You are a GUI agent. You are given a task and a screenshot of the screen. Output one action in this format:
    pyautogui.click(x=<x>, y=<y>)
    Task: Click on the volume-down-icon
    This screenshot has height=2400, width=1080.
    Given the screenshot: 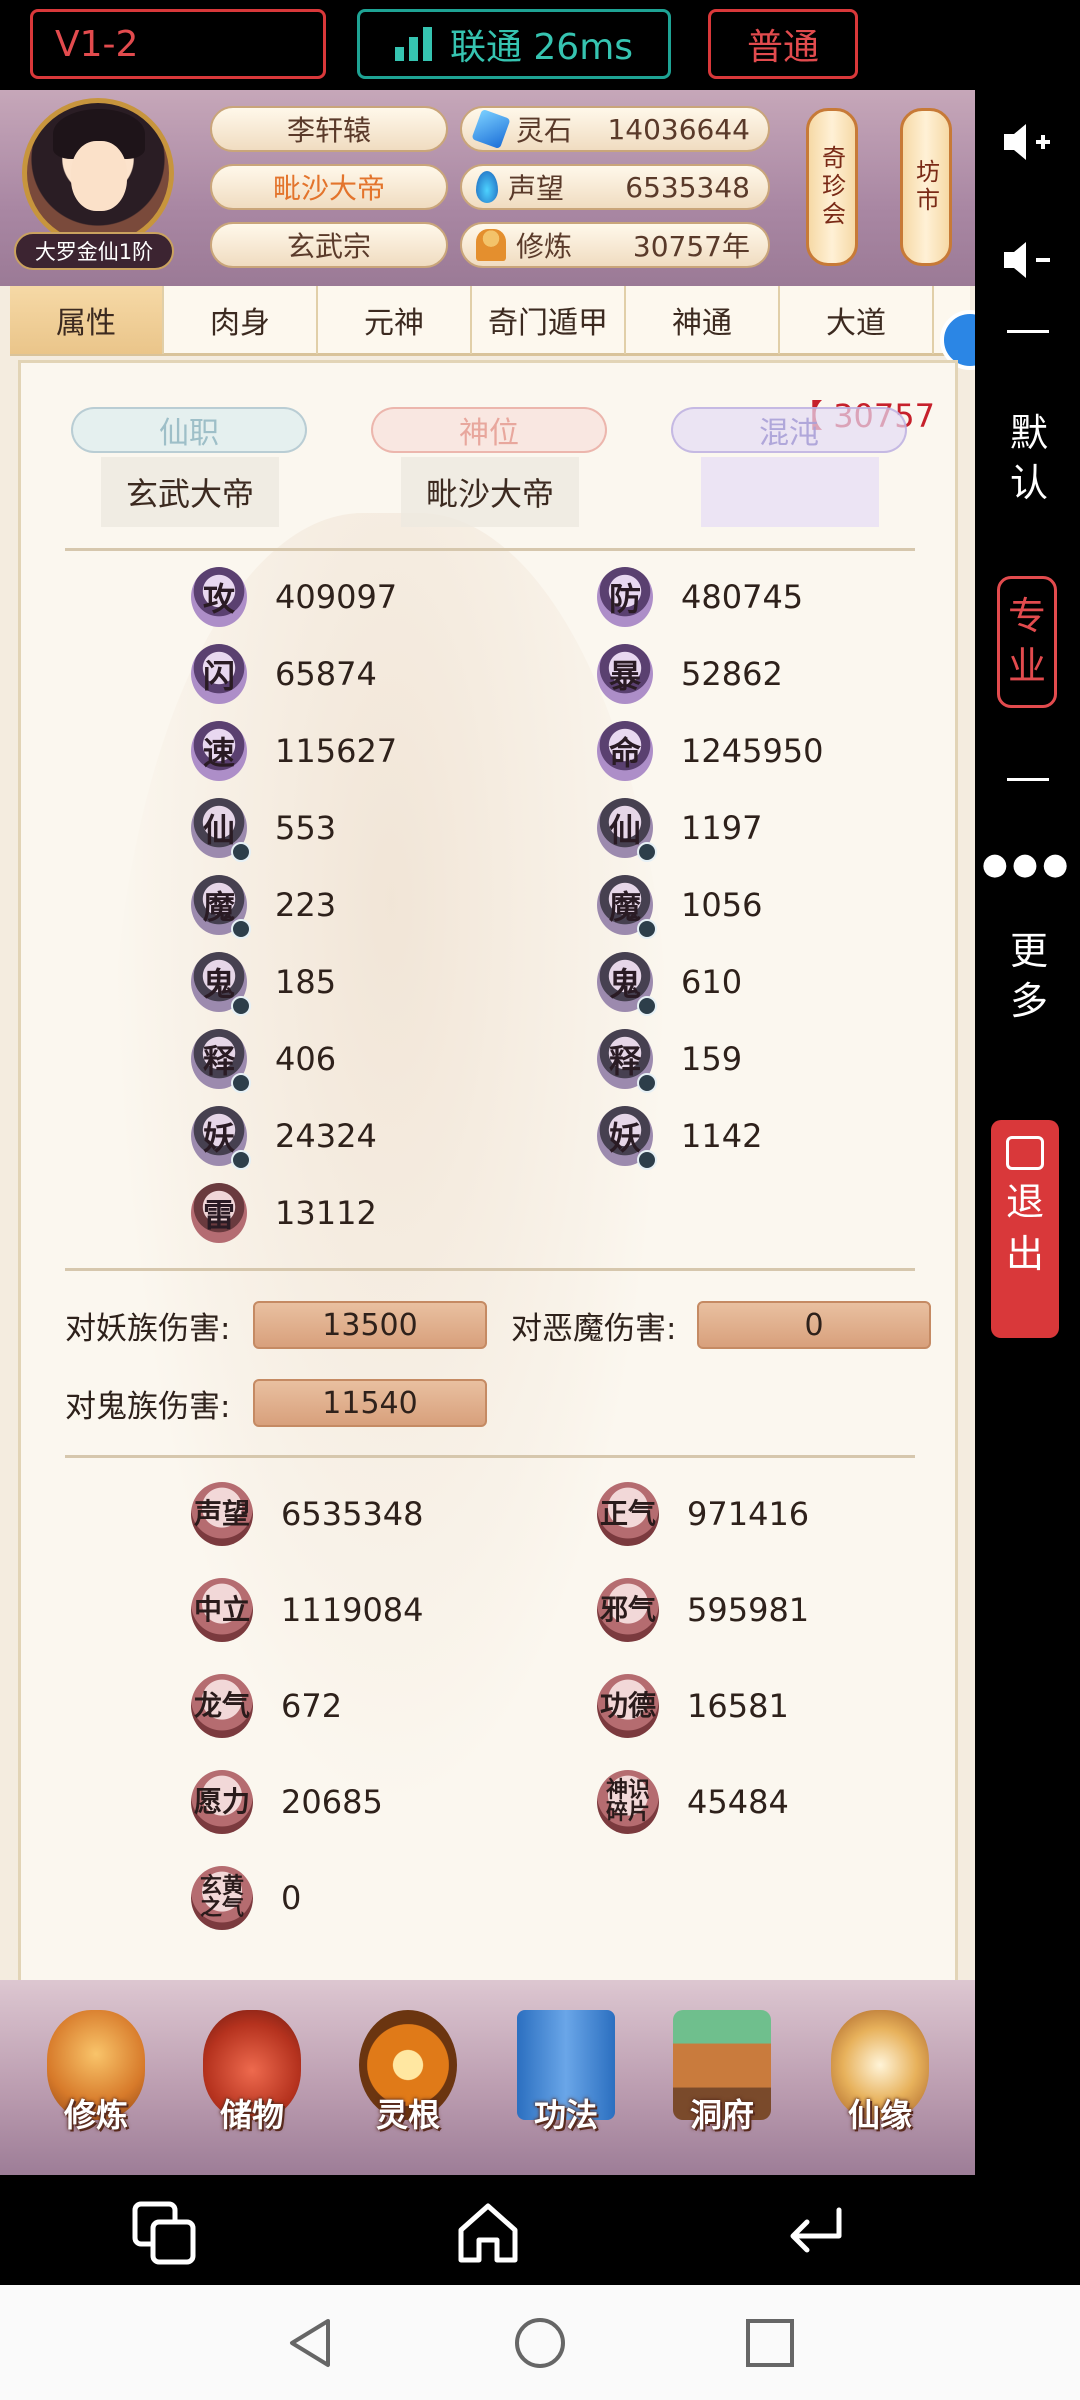 What is the action you would take?
    pyautogui.click(x=1027, y=260)
    